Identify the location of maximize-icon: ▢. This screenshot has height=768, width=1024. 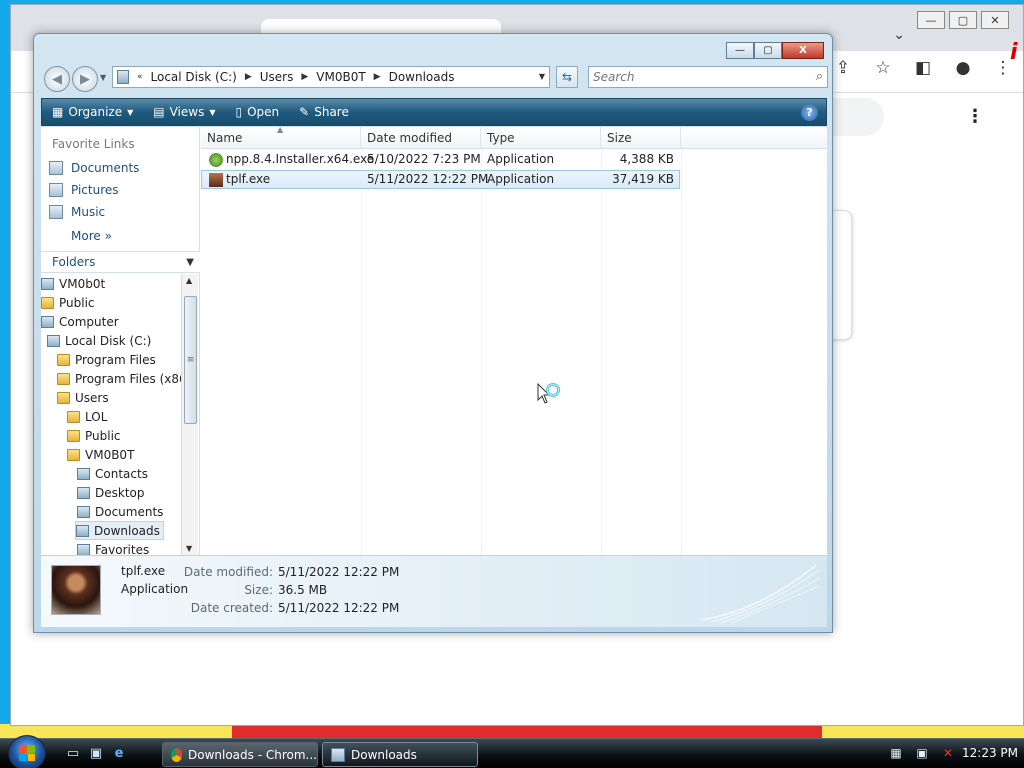
(963, 20).